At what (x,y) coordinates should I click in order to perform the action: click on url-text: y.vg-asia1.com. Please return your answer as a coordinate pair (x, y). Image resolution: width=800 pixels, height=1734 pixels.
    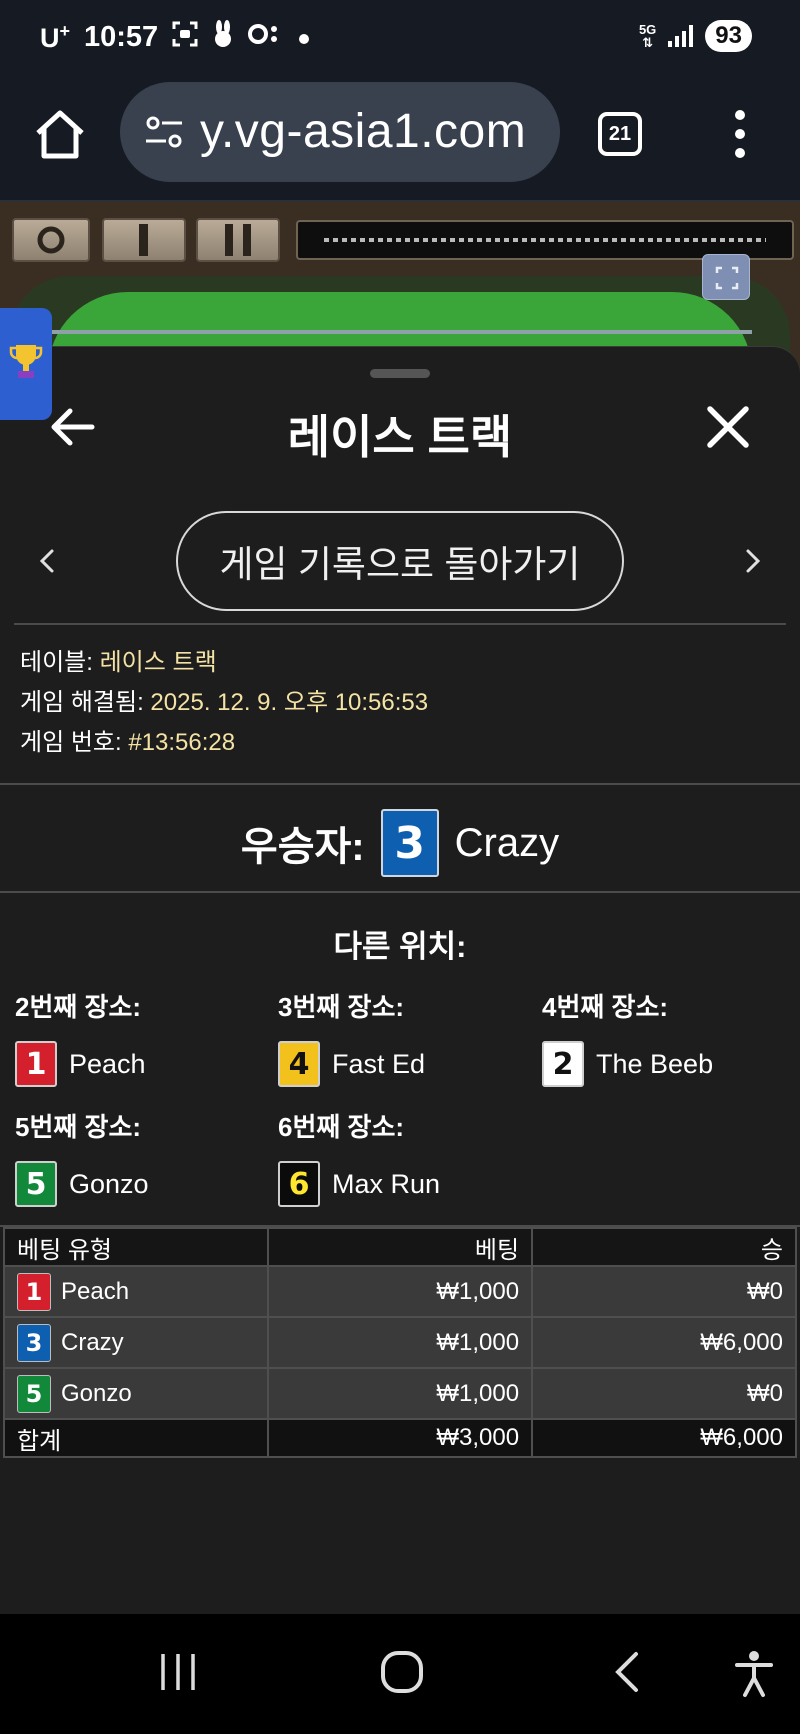
    Looking at the image, I should click on (363, 131).